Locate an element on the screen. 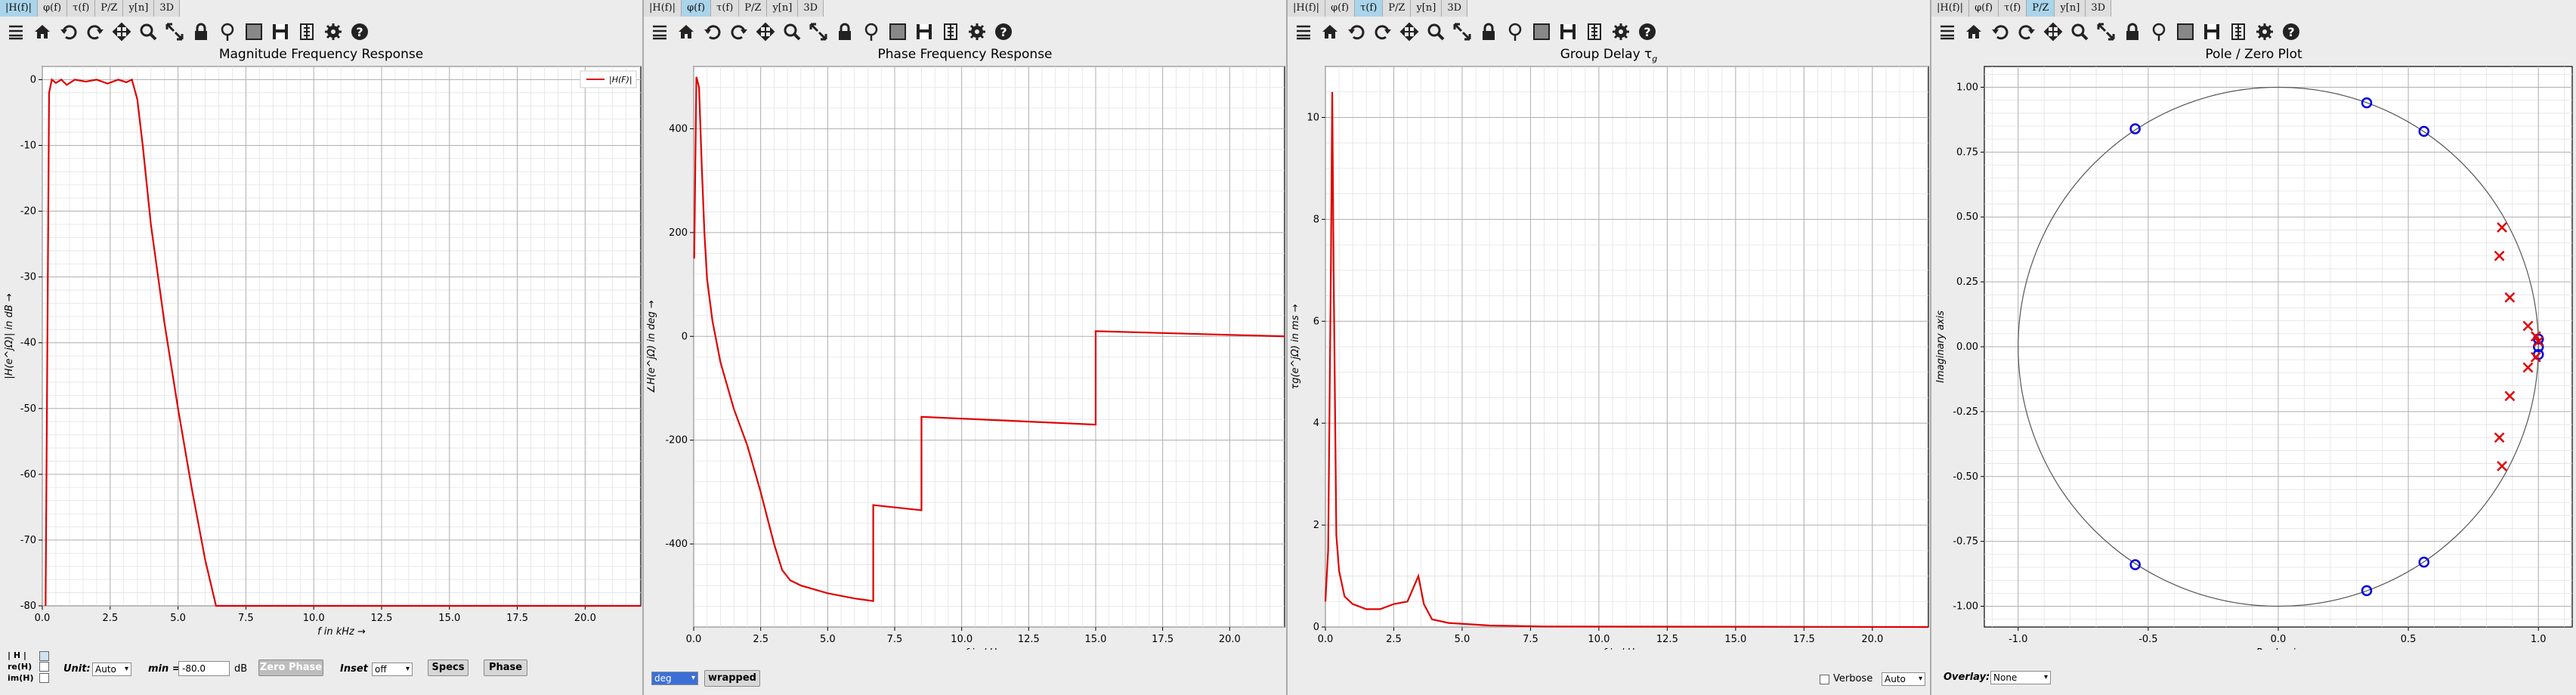 The height and width of the screenshot is (695, 2576). phase-unit-select: deg is located at coordinates (674, 678).